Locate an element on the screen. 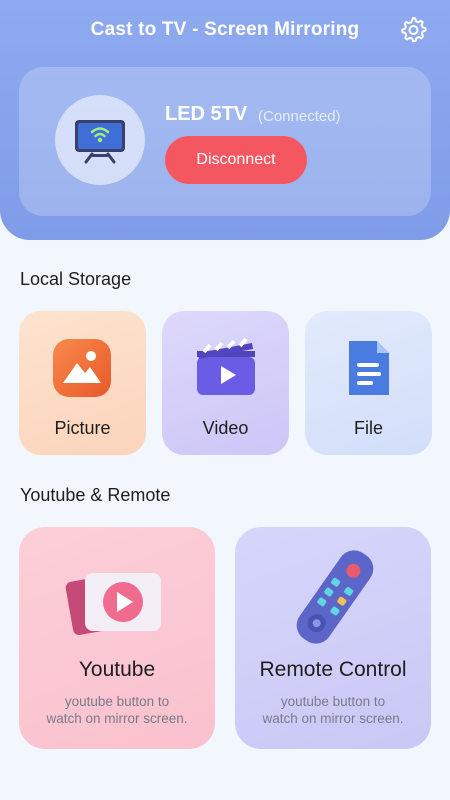 The height and width of the screenshot is (800, 450). remote-card-title: Remote Control is located at coordinates (333, 669).